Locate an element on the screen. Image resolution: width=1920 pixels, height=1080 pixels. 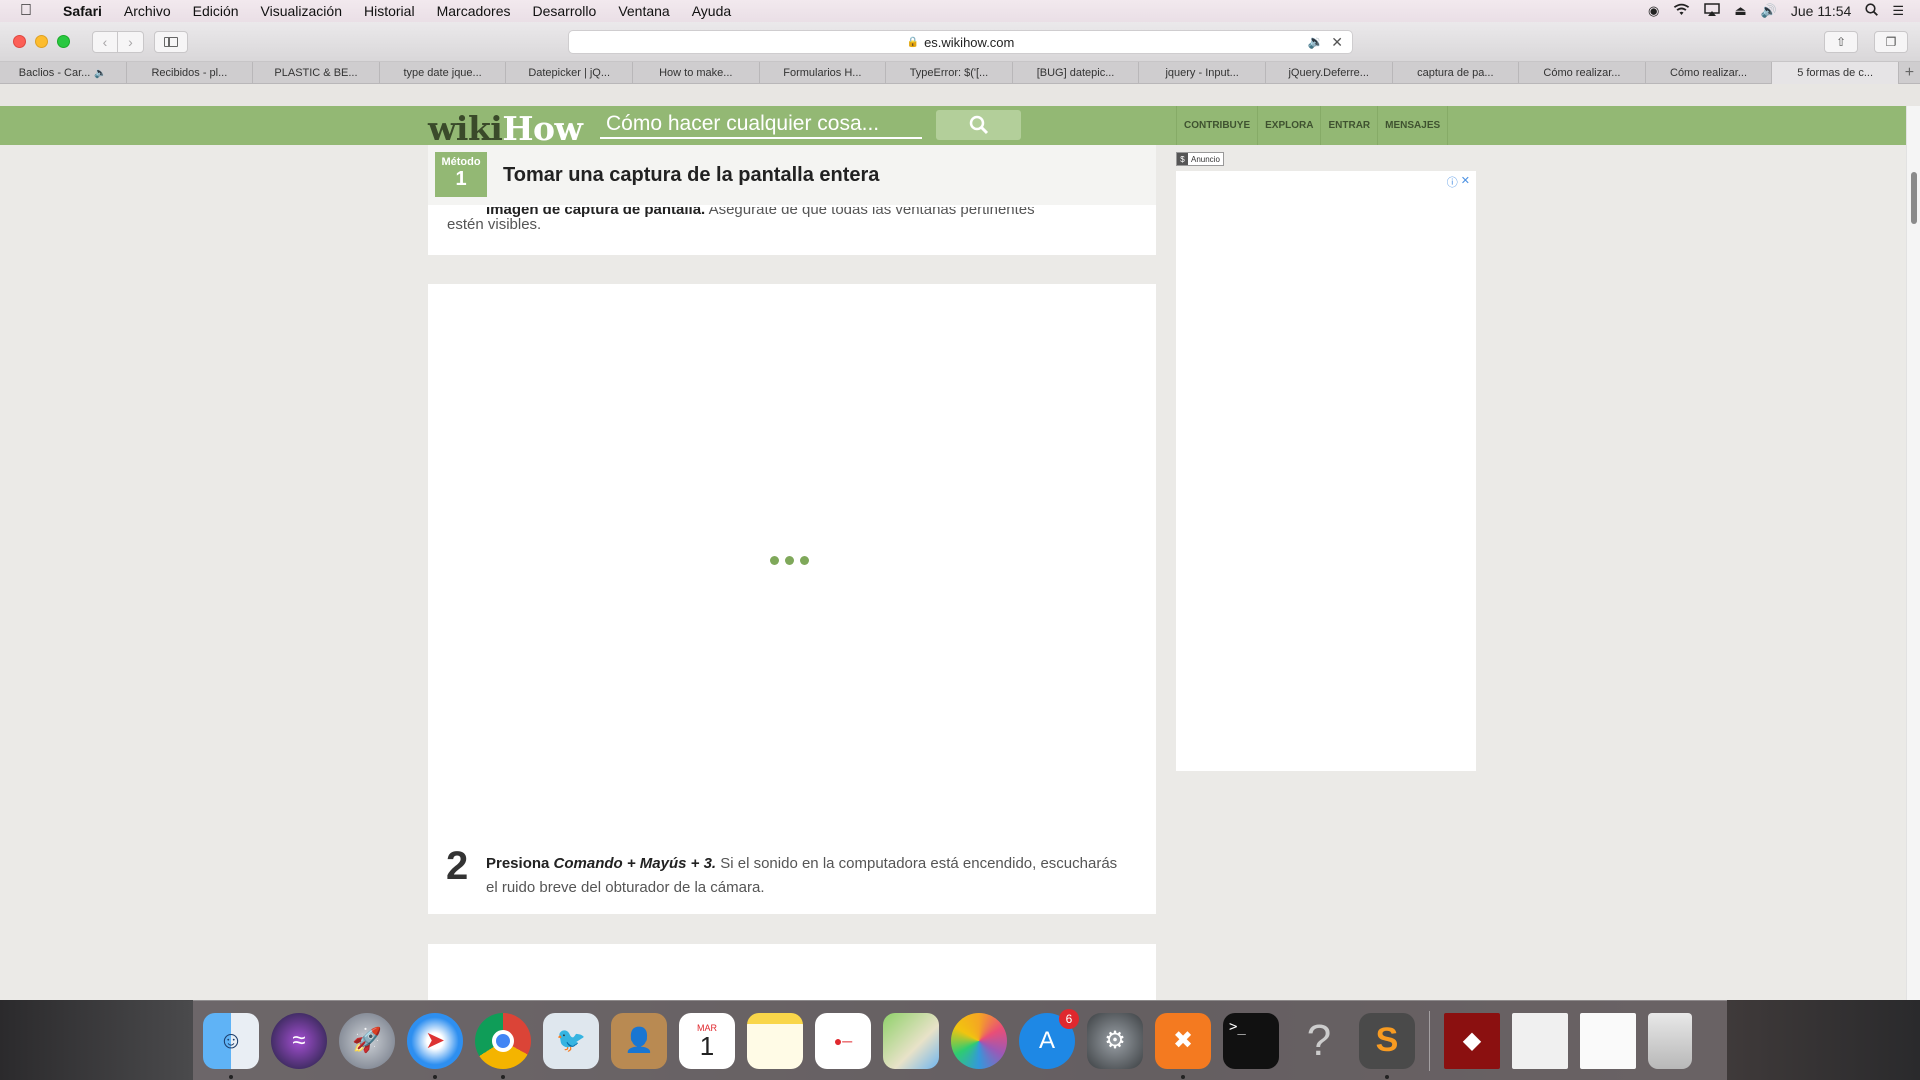
ad-box: ⓘ ✕ is located at coordinates (1326, 471).